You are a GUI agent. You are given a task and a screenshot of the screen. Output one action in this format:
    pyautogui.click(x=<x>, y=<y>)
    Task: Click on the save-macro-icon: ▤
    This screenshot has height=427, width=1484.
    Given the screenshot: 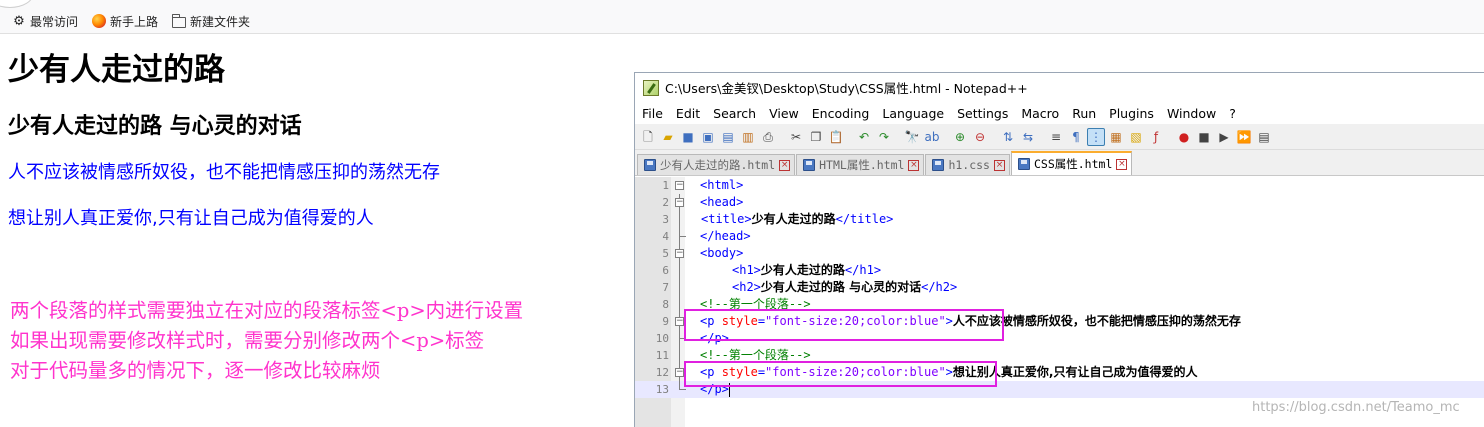 What is the action you would take?
    pyautogui.click(x=1264, y=137)
    